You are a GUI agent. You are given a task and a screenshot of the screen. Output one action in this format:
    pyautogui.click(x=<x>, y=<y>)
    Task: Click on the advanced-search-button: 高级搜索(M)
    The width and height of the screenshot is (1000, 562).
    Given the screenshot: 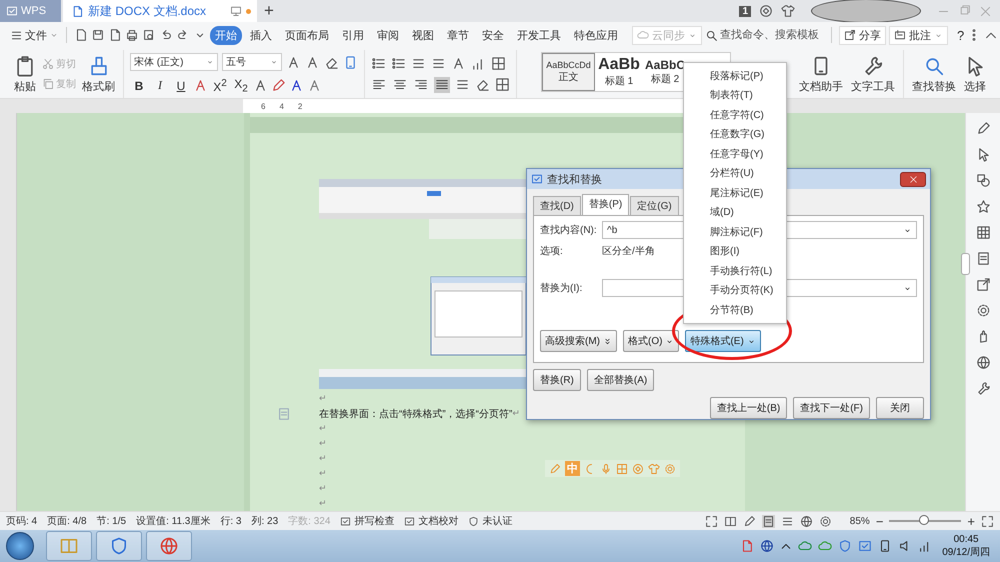 What is the action you would take?
    pyautogui.click(x=578, y=341)
    